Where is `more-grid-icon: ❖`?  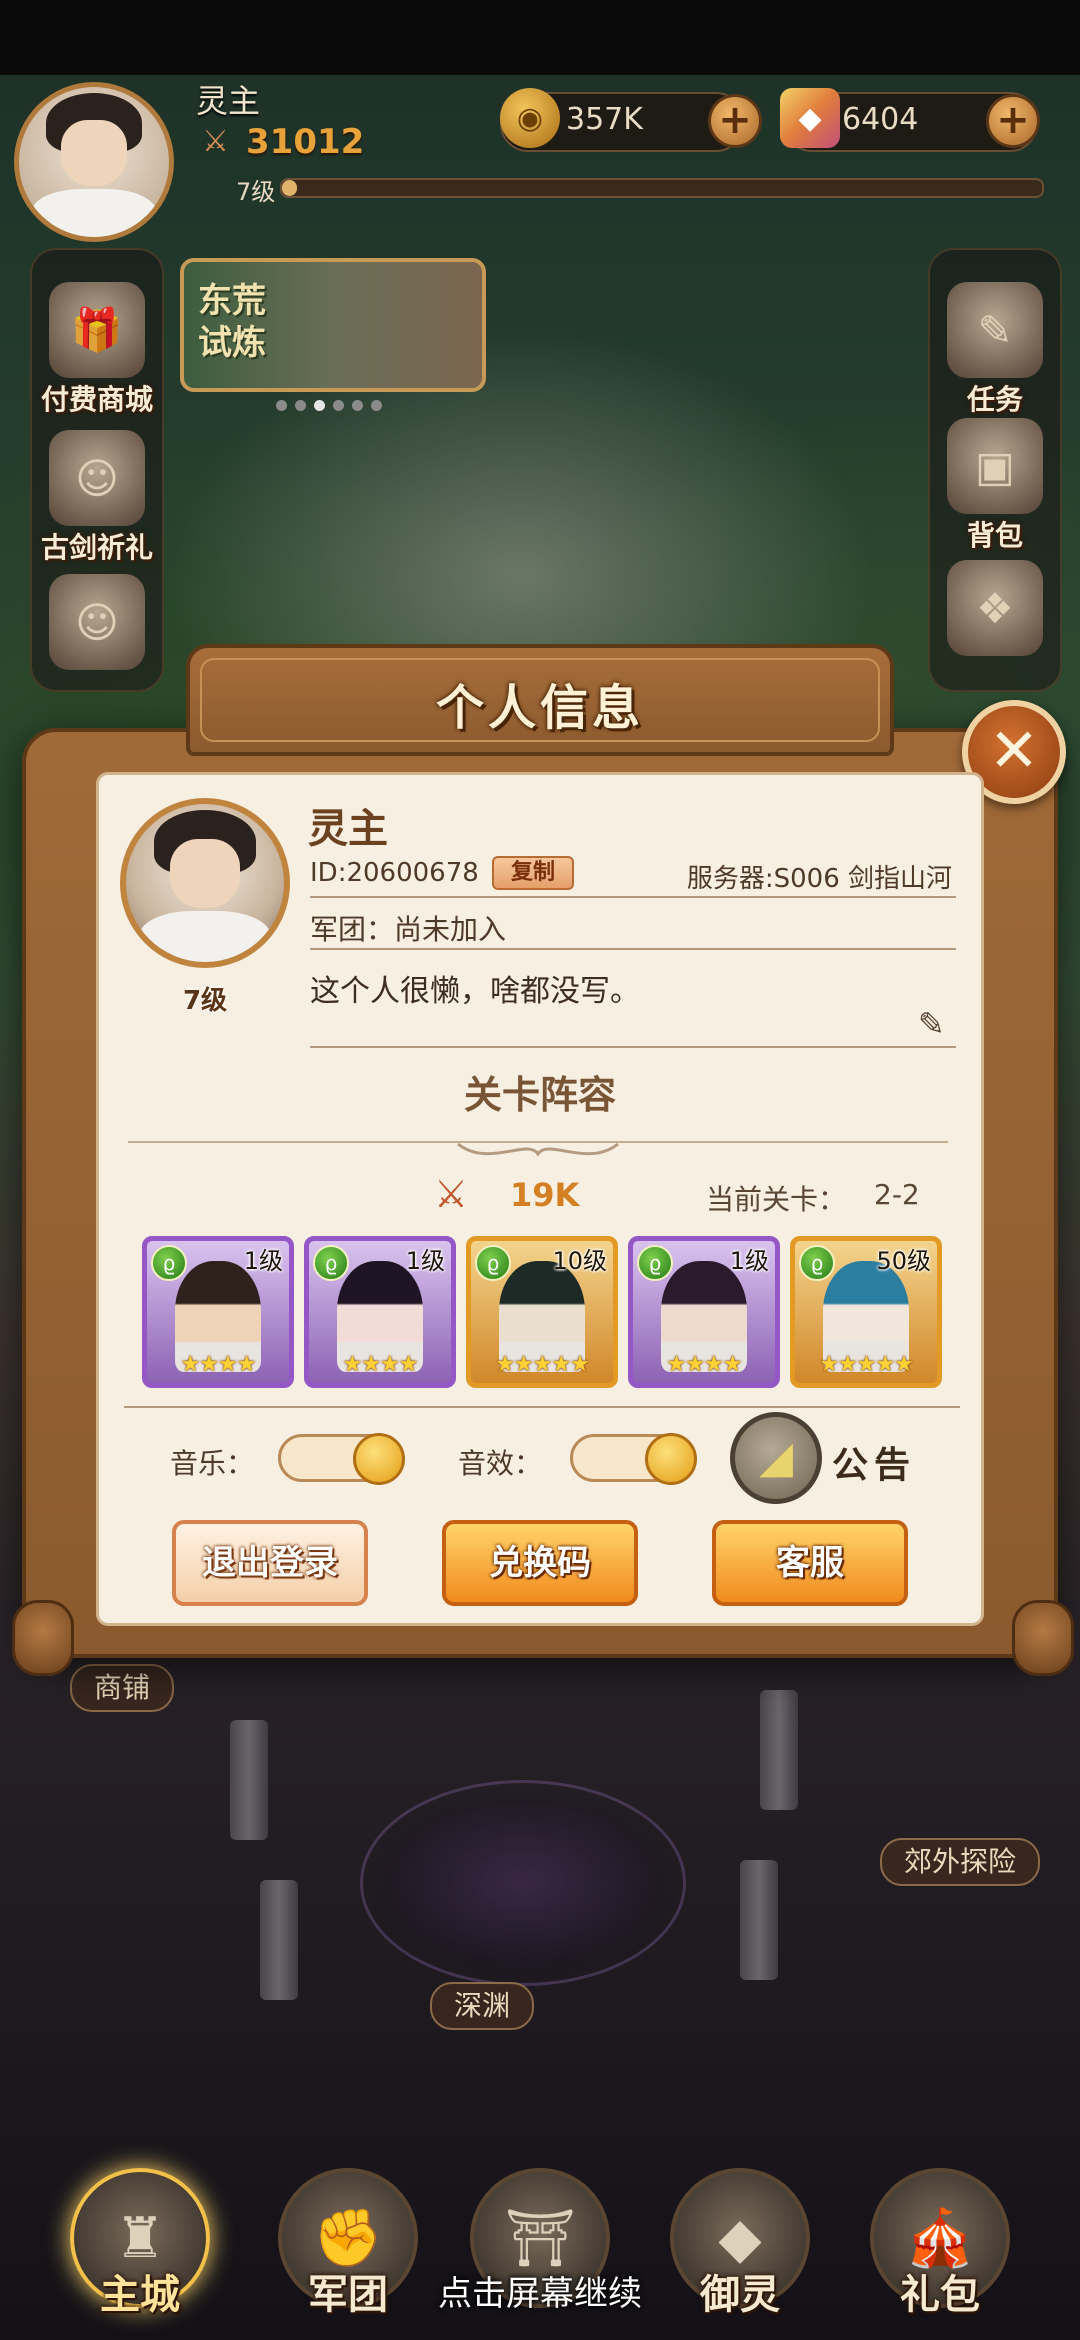
more-grid-icon: ❖ is located at coordinates (995, 608).